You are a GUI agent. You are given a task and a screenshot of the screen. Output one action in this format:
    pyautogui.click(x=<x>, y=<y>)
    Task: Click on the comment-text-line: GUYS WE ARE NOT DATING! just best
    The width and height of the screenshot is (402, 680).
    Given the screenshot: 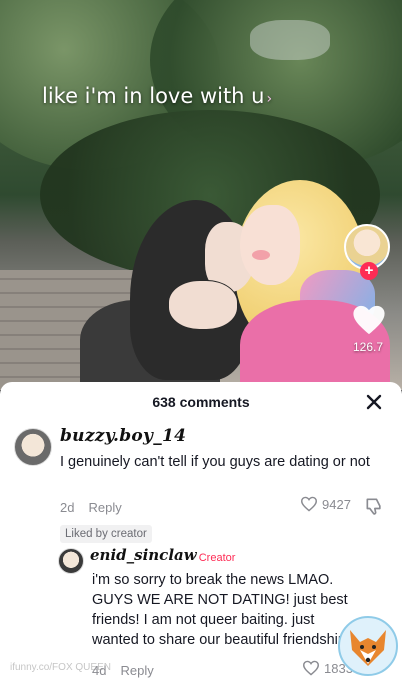 What is the action you would take?
    pyautogui.click(x=220, y=600)
    